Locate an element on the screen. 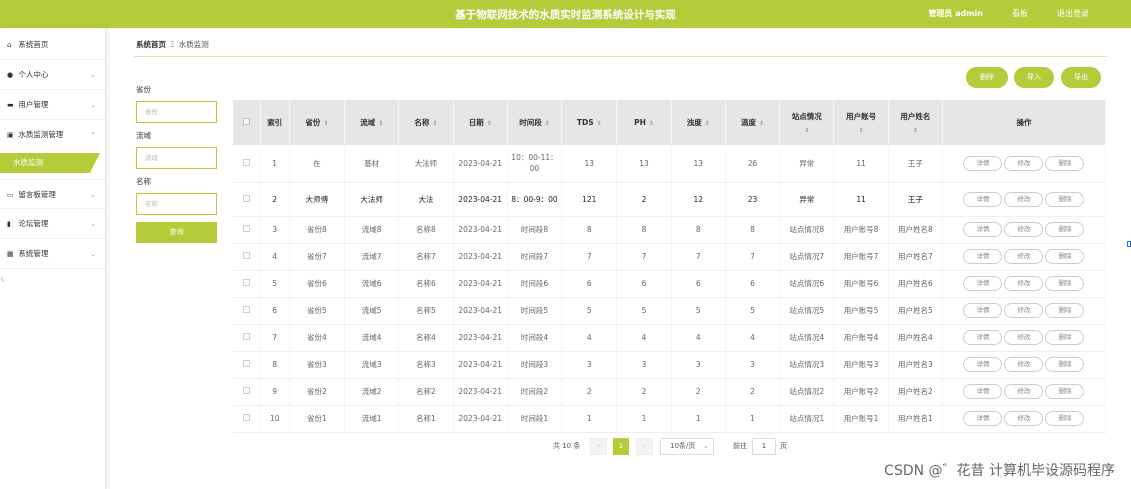  page-number-current: 1 is located at coordinates (621, 446).